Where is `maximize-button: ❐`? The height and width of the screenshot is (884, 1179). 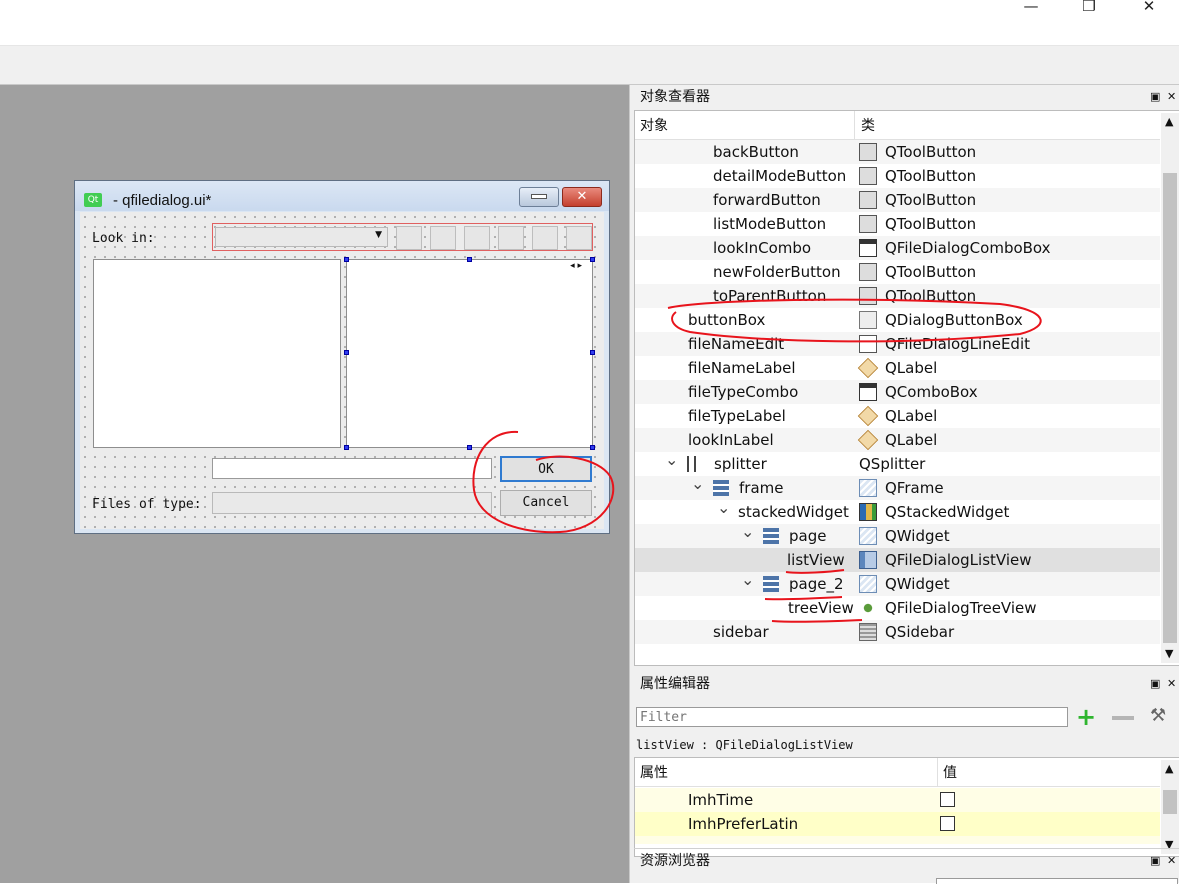
maximize-button: ❐ is located at coordinates (1089, 11).